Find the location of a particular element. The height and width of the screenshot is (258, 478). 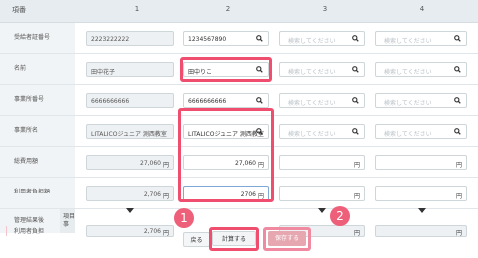

col1-user-burden: 2,706 円 is located at coordinates (130, 193).